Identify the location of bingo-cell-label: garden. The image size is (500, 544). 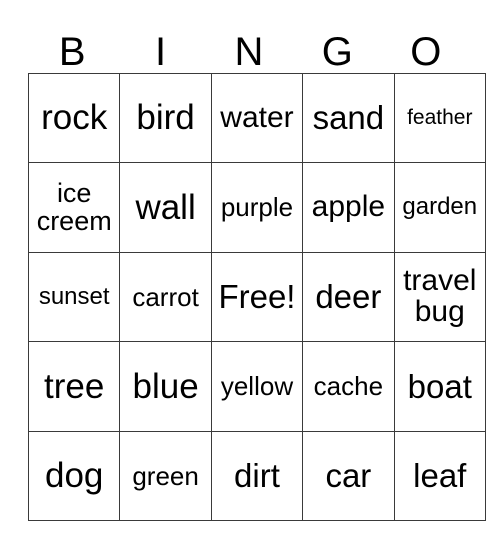
(440, 207).